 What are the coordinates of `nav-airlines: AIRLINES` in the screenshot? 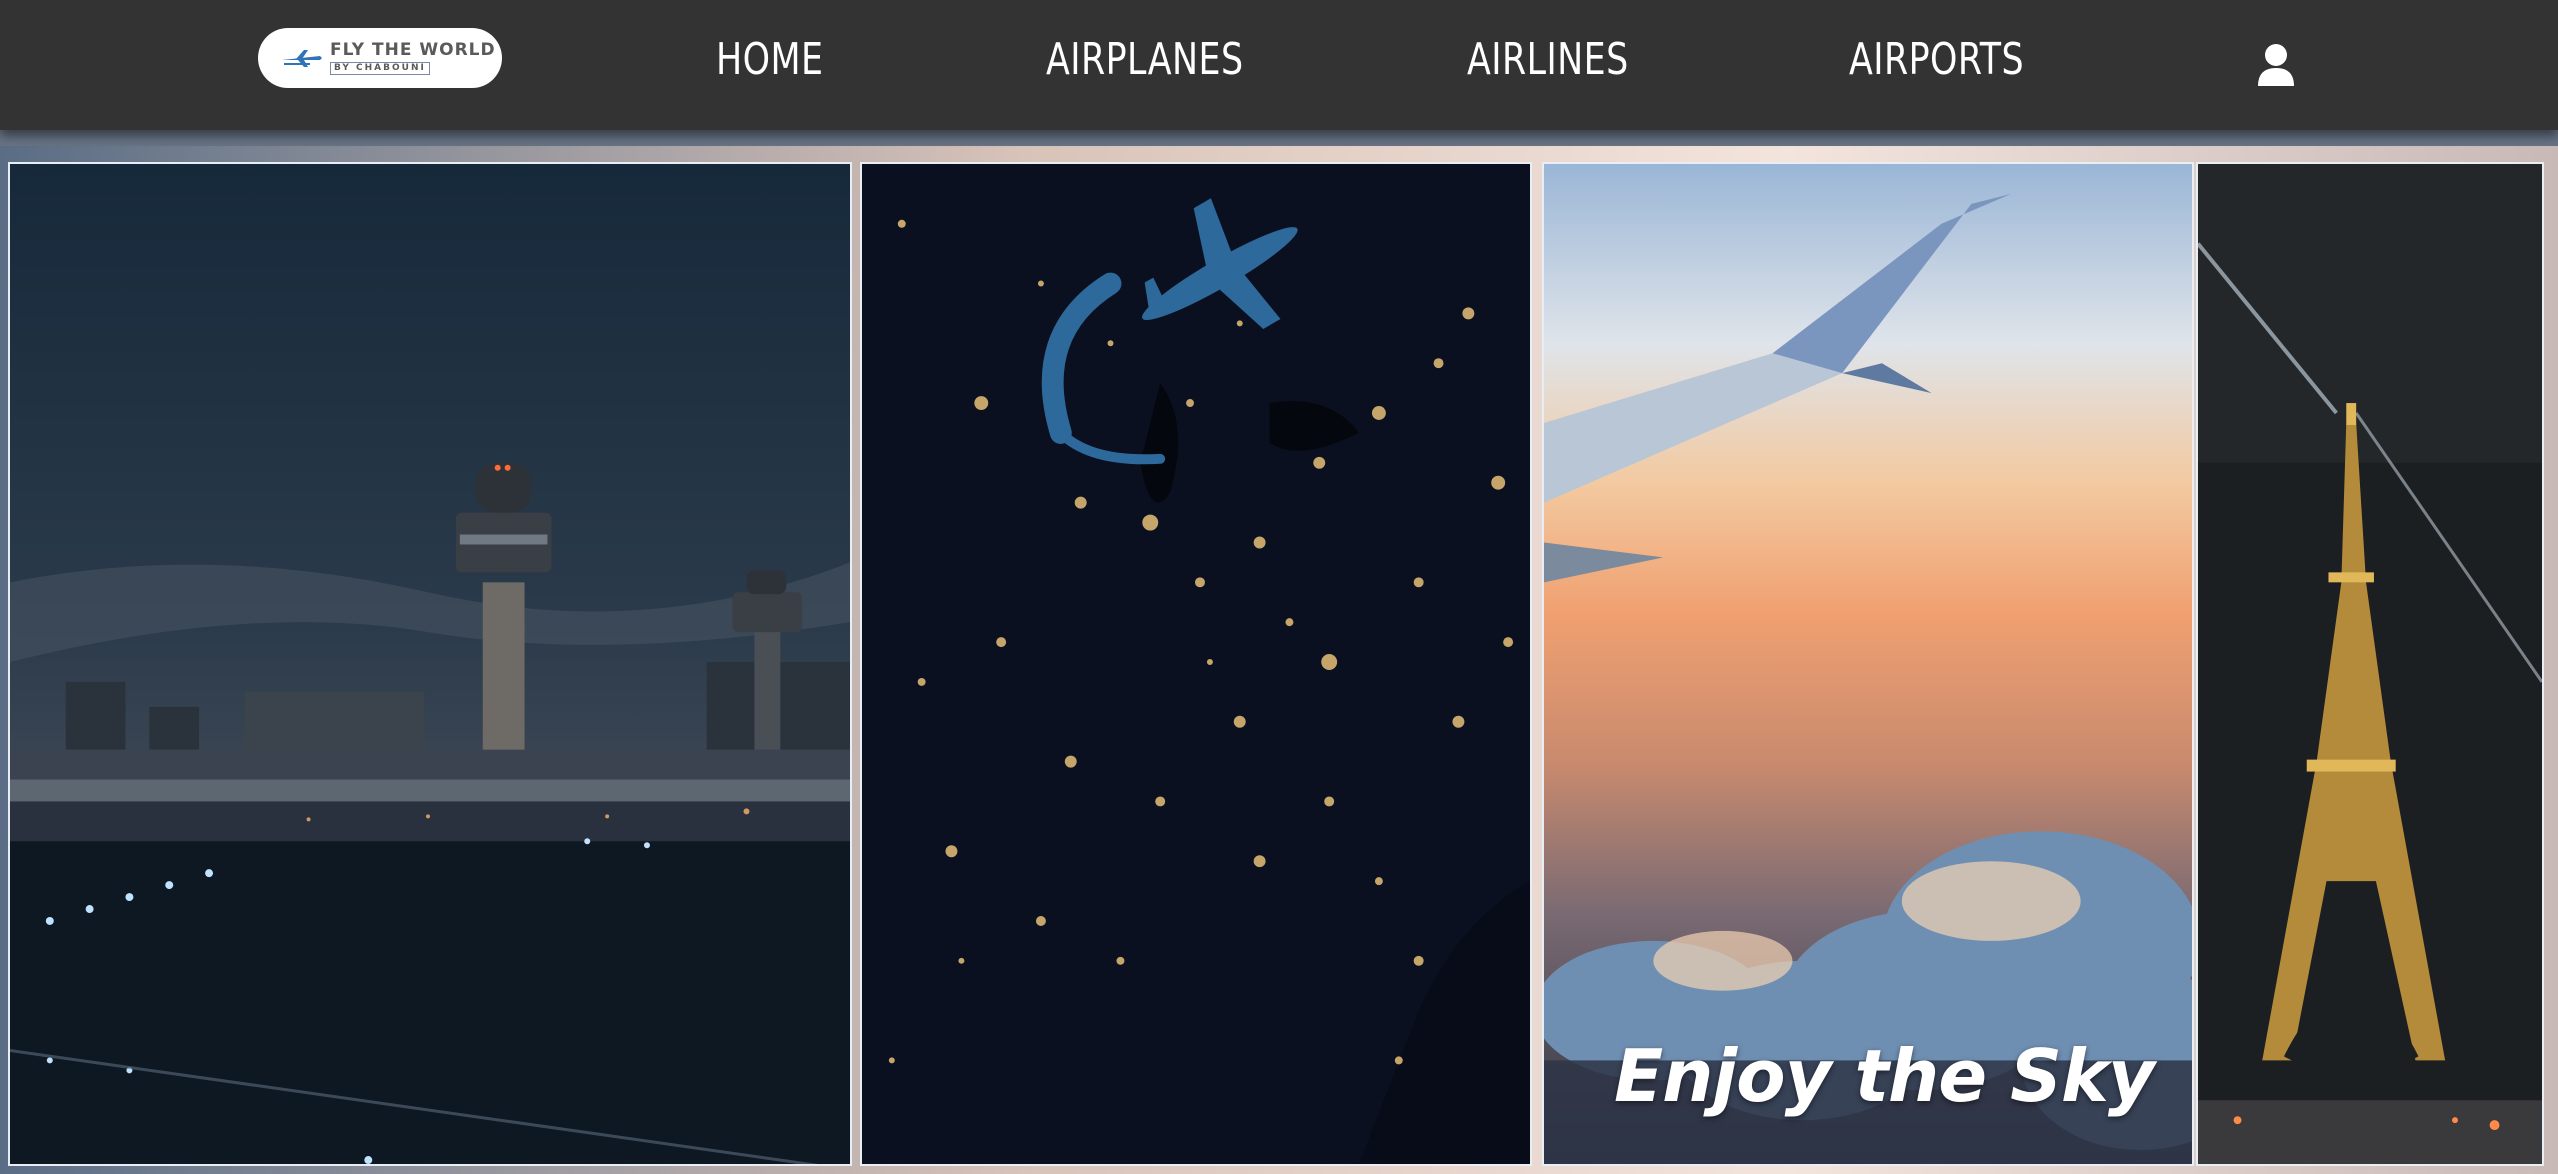 It's located at (1548, 59).